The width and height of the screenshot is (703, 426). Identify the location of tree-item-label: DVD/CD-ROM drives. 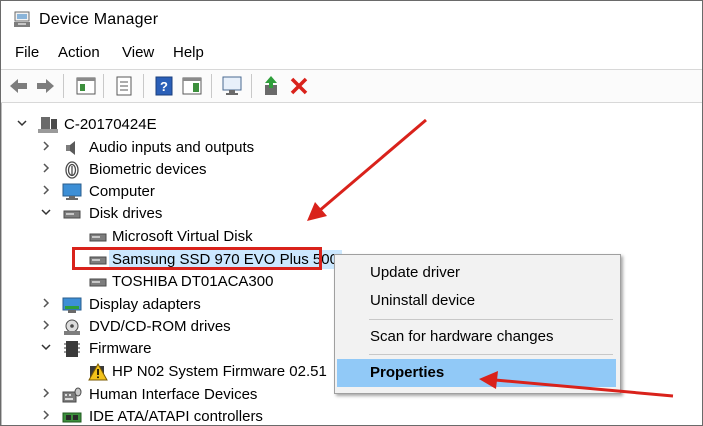
(160, 326).